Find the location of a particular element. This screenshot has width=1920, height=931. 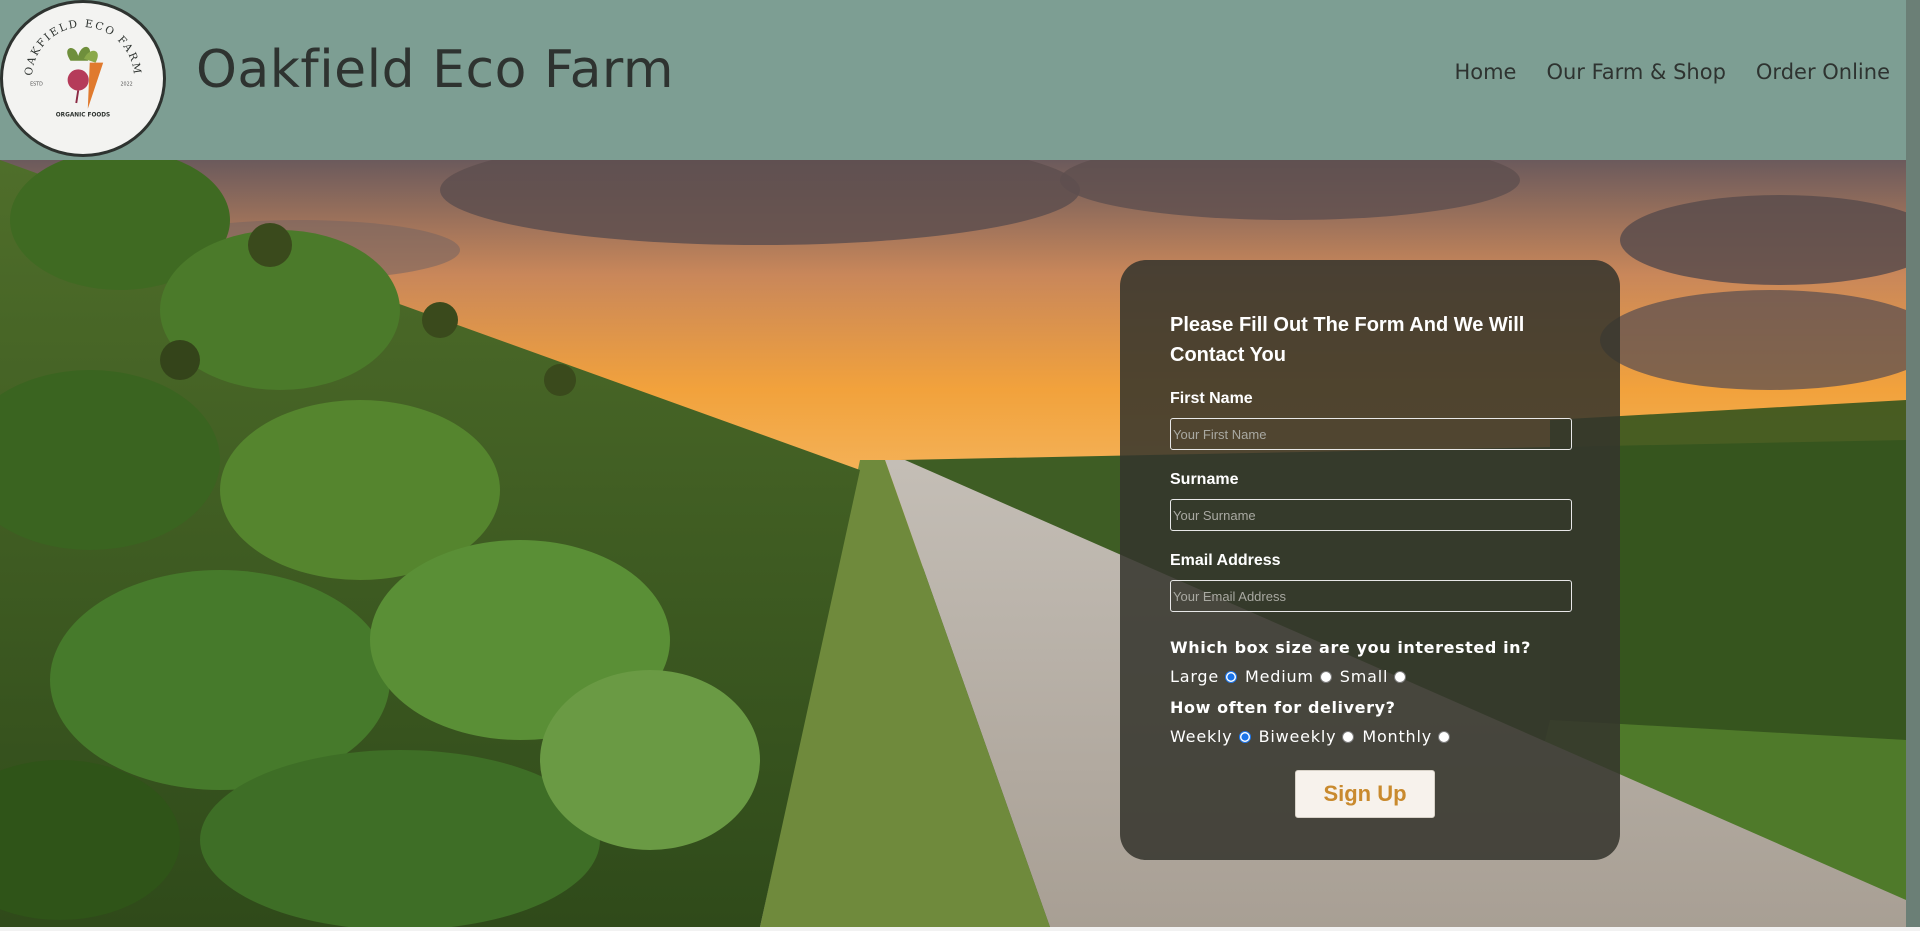

logo-est-year: 2022 is located at coordinates (127, 85).